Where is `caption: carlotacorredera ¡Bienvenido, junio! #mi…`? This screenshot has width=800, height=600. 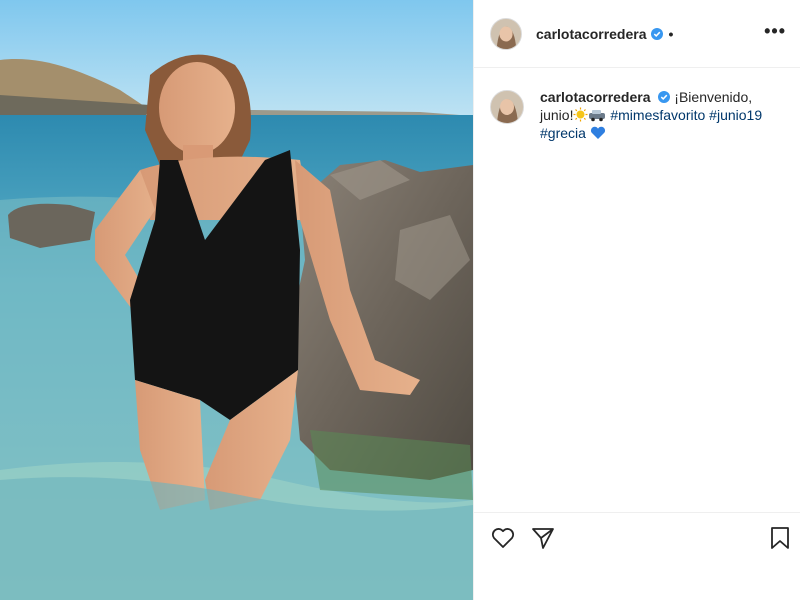
caption: carlotacorredera ¡Bienvenido, junio! #mi… is located at coordinates (637, 105).